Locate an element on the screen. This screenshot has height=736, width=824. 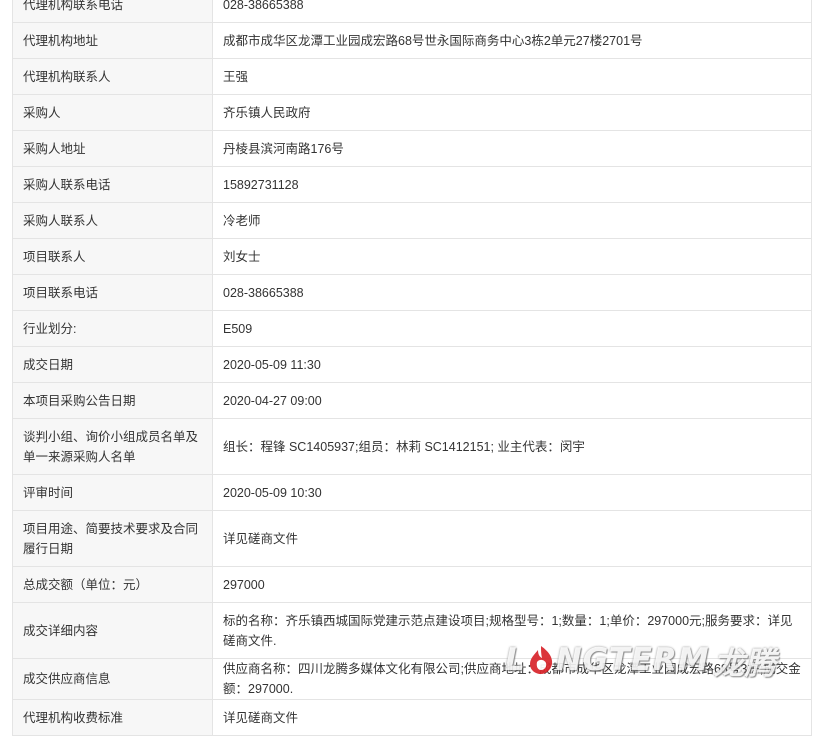
table-row: 采购人联系人 冷老师 is located at coordinates (412, 220).